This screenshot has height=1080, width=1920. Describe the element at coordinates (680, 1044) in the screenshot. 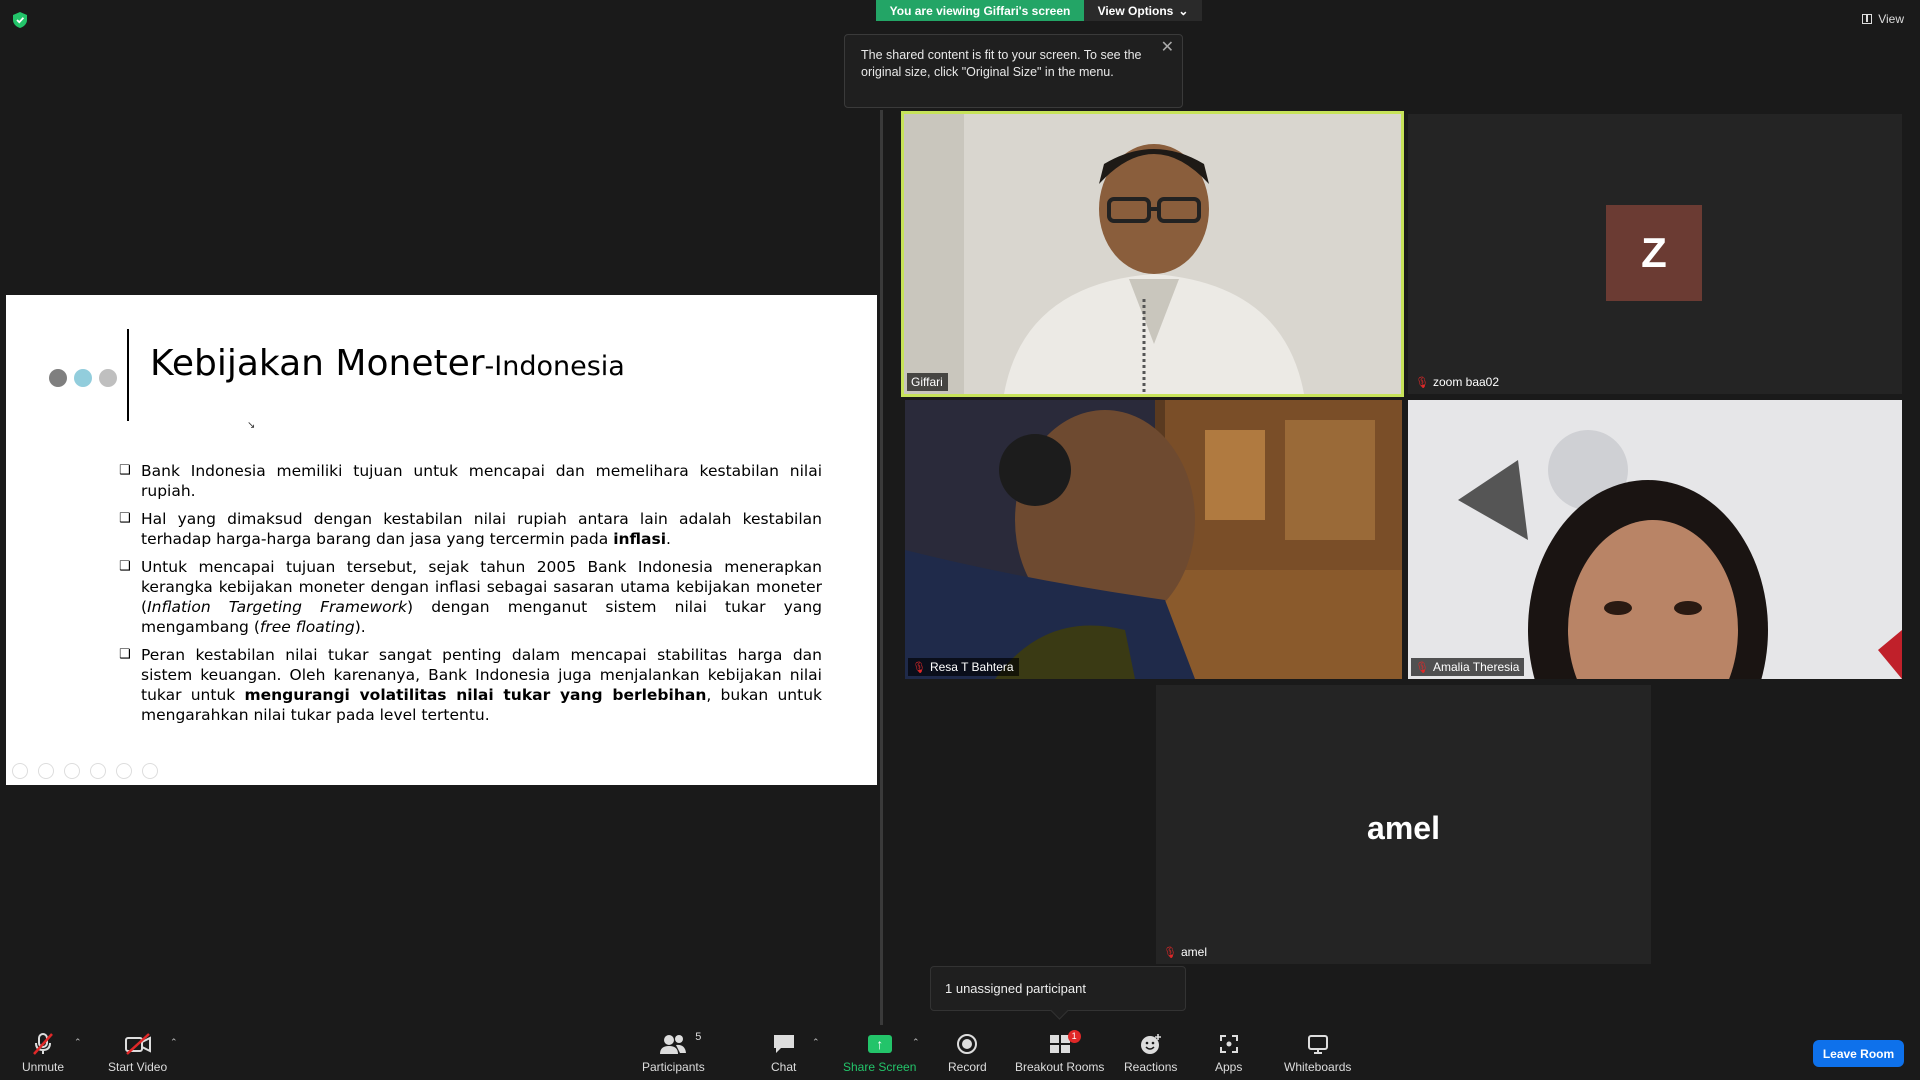

I see `participants-icon: 5` at that location.